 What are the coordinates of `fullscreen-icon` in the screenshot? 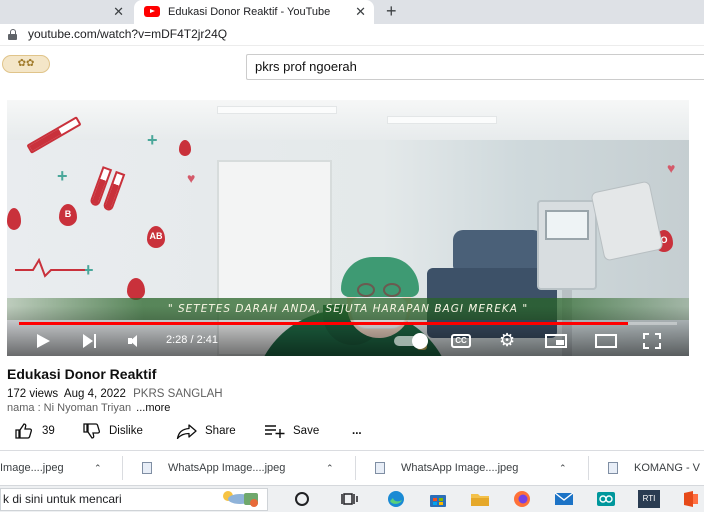 It's located at (652, 341).